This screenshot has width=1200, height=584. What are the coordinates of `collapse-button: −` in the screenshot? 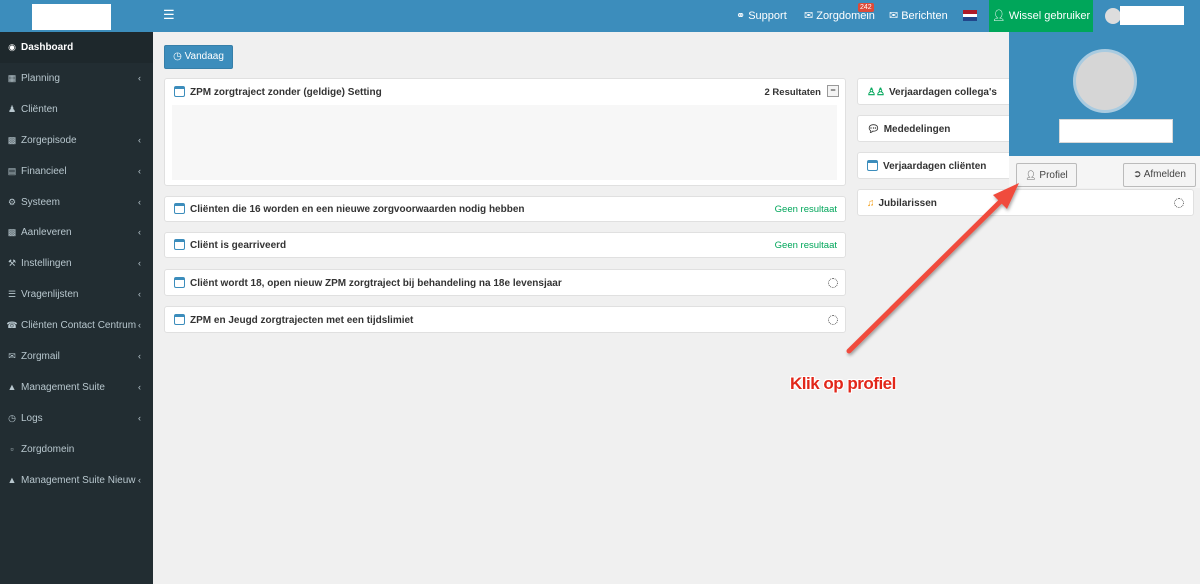 It's located at (833, 91).